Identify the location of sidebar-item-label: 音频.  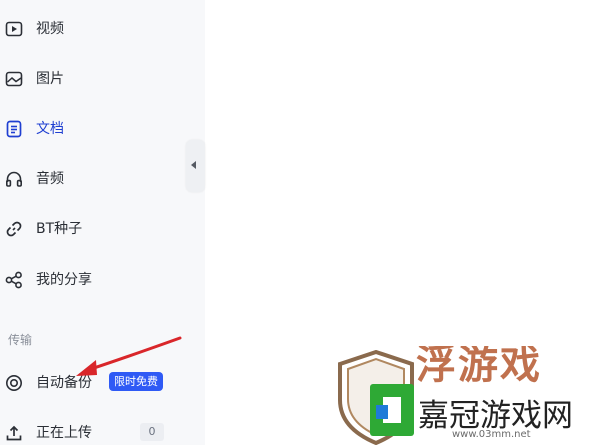
(50, 179).